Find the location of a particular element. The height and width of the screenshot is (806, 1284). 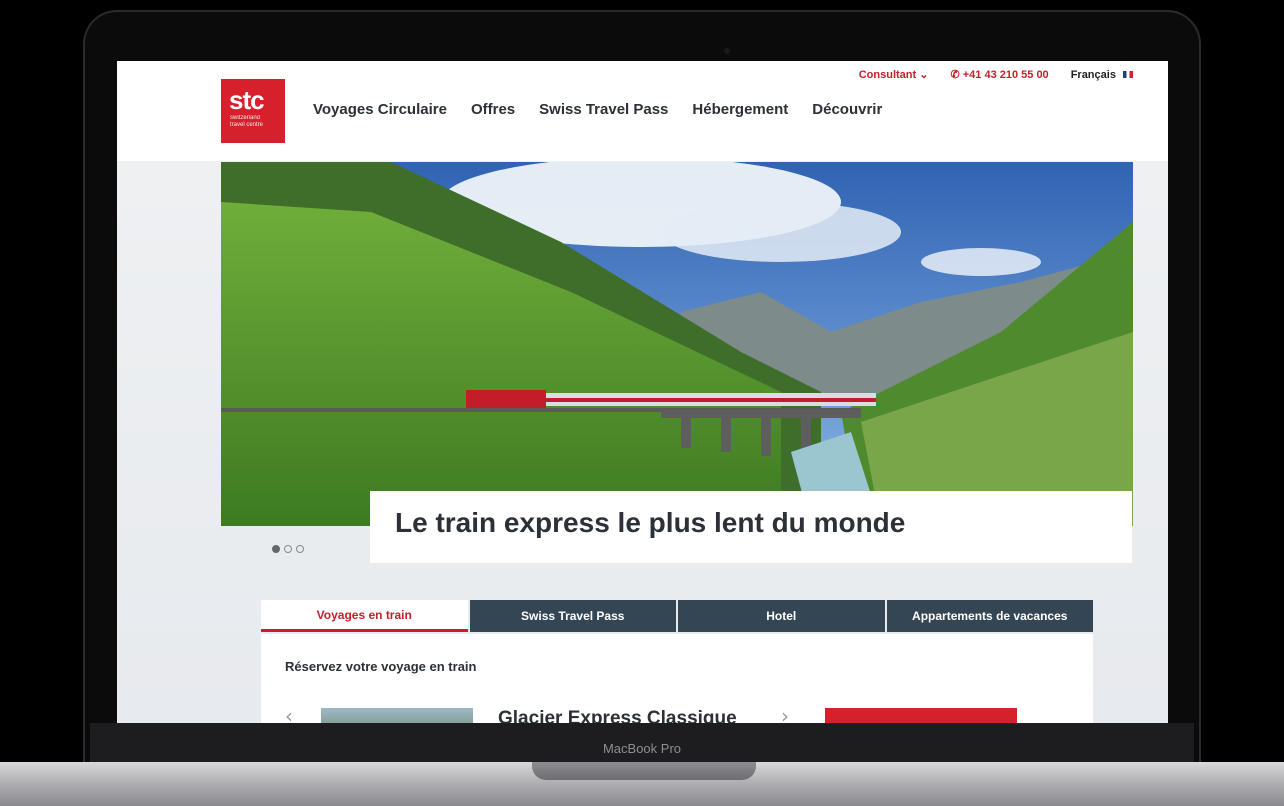

carousel-dots is located at coordinates (288, 549).